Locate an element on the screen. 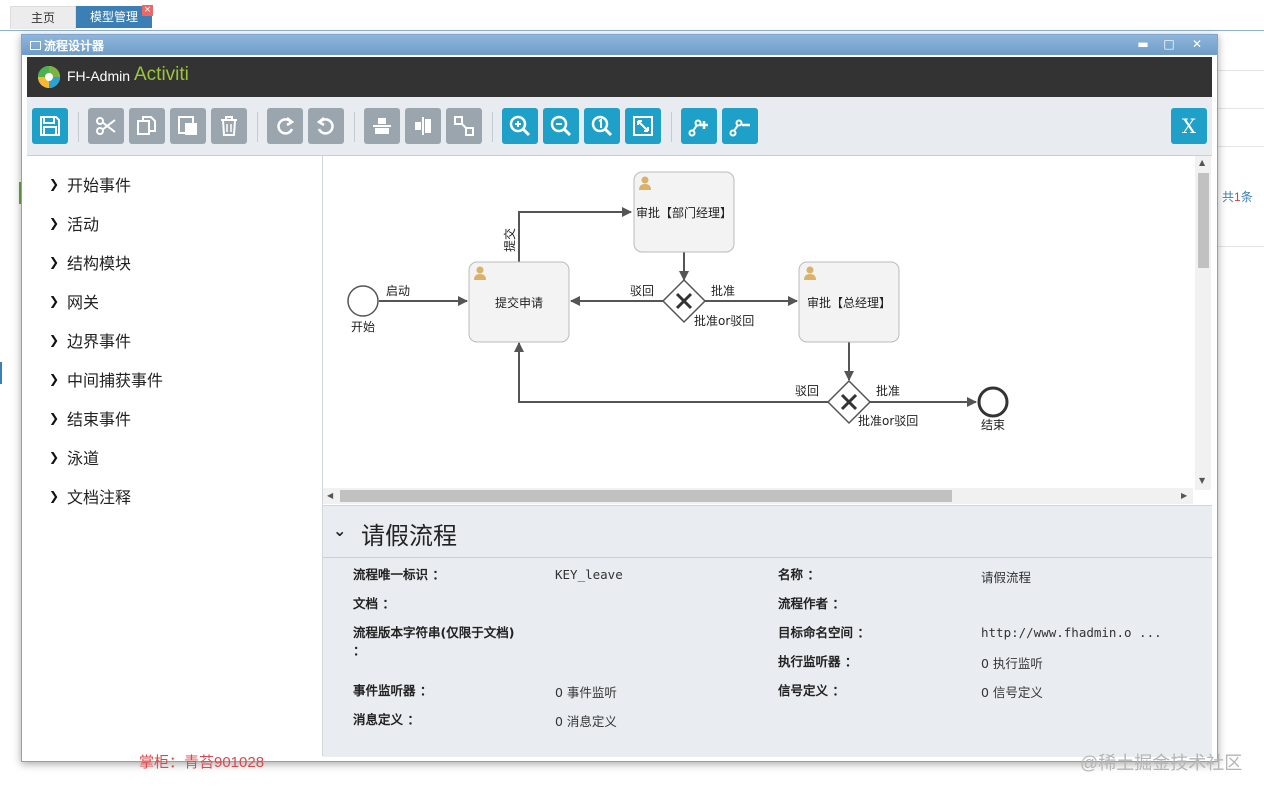 This screenshot has width=1264, height=793. properties-header: ⌄ 请假流程 is located at coordinates (767, 532).